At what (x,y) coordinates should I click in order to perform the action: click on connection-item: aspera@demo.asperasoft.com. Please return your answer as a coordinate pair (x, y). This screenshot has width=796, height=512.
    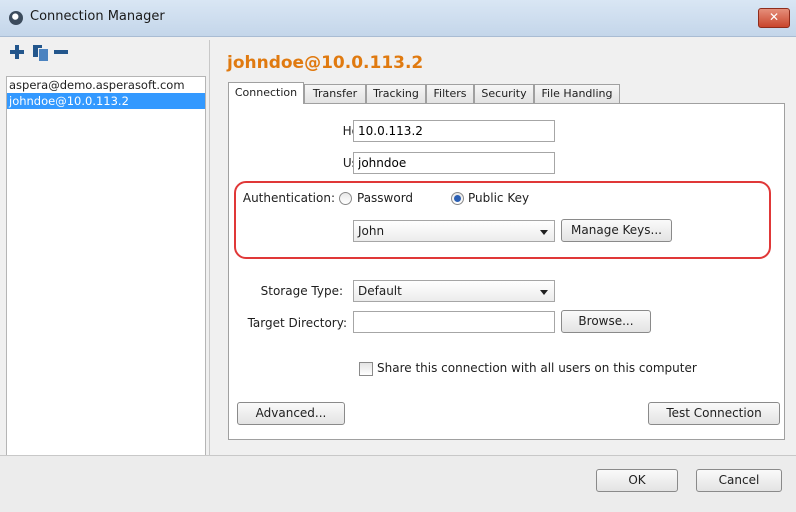
    Looking at the image, I should click on (106, 85).